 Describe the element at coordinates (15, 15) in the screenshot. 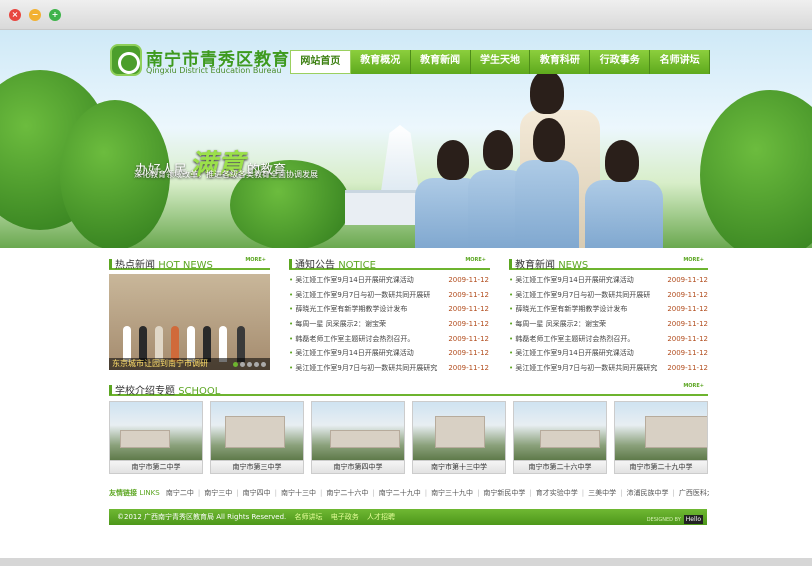

I see `close-window-icon: ×` at that location.